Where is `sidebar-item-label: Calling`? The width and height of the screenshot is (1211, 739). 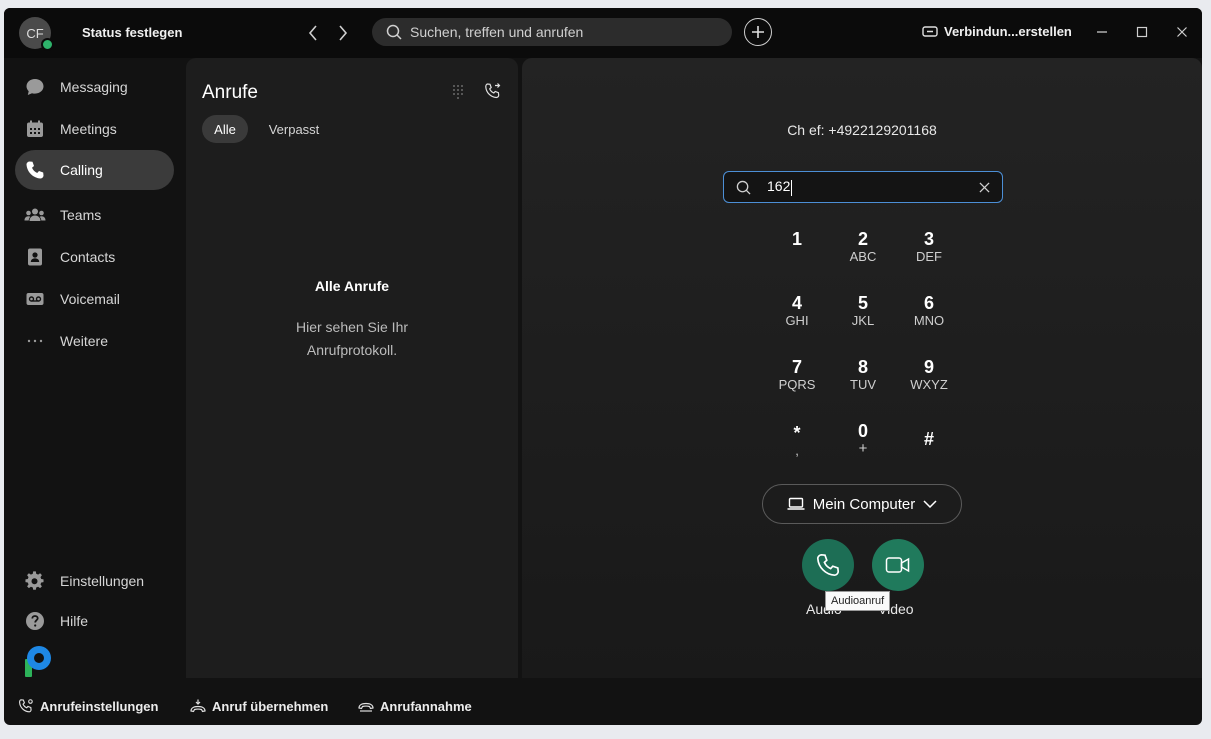
sidebar-item-label: Calling is located at coordinates (81, 170).